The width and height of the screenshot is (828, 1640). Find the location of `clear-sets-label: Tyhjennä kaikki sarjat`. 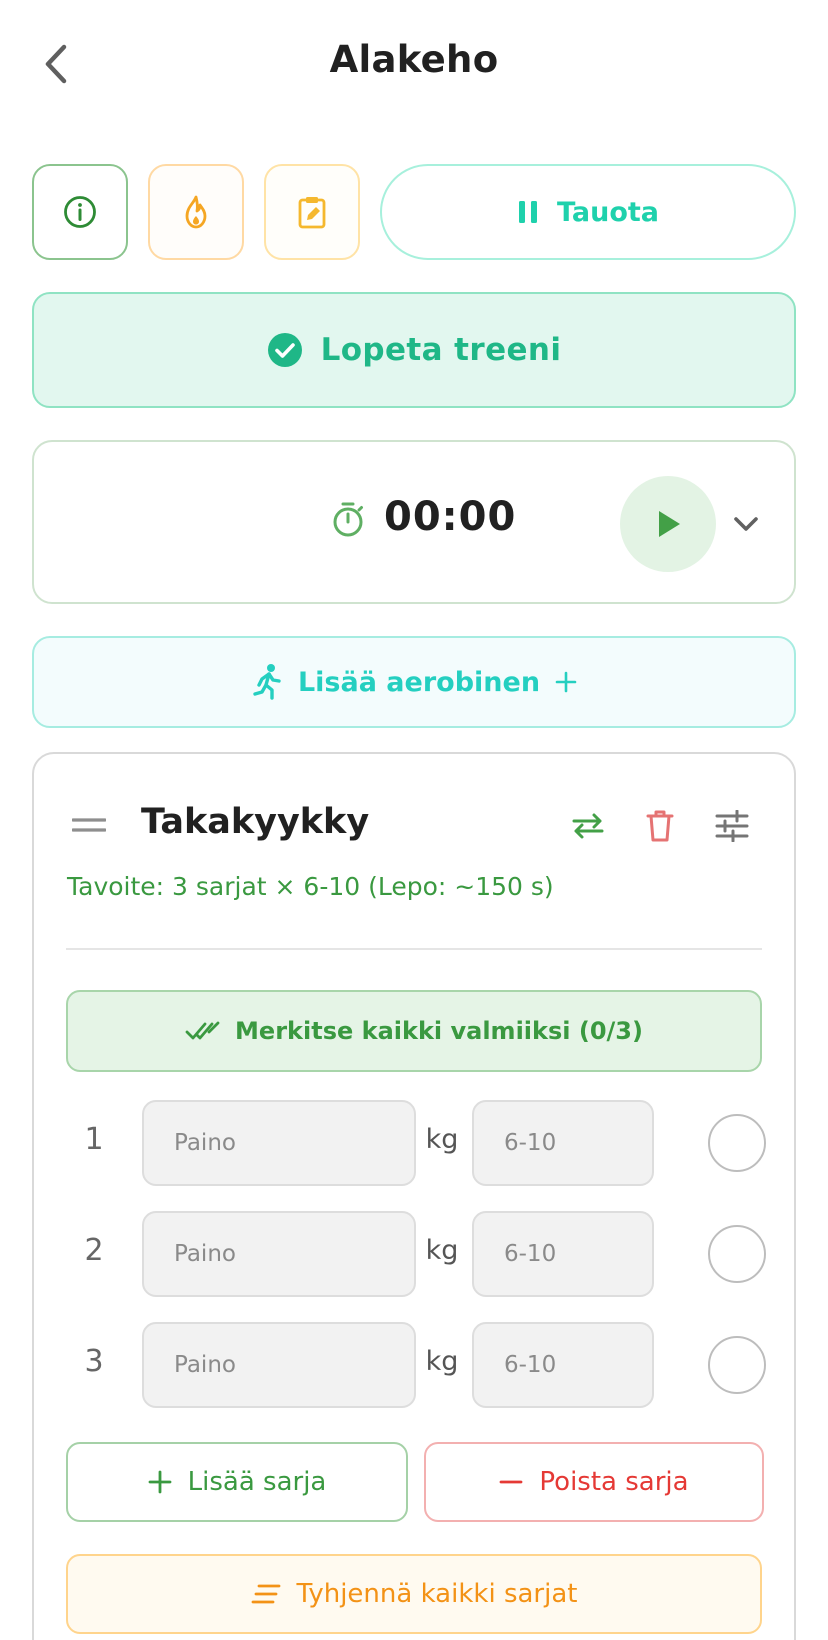

clear-sets-label: Tyhjennä kaikki sarjat is located at coordinates (437, 1594).